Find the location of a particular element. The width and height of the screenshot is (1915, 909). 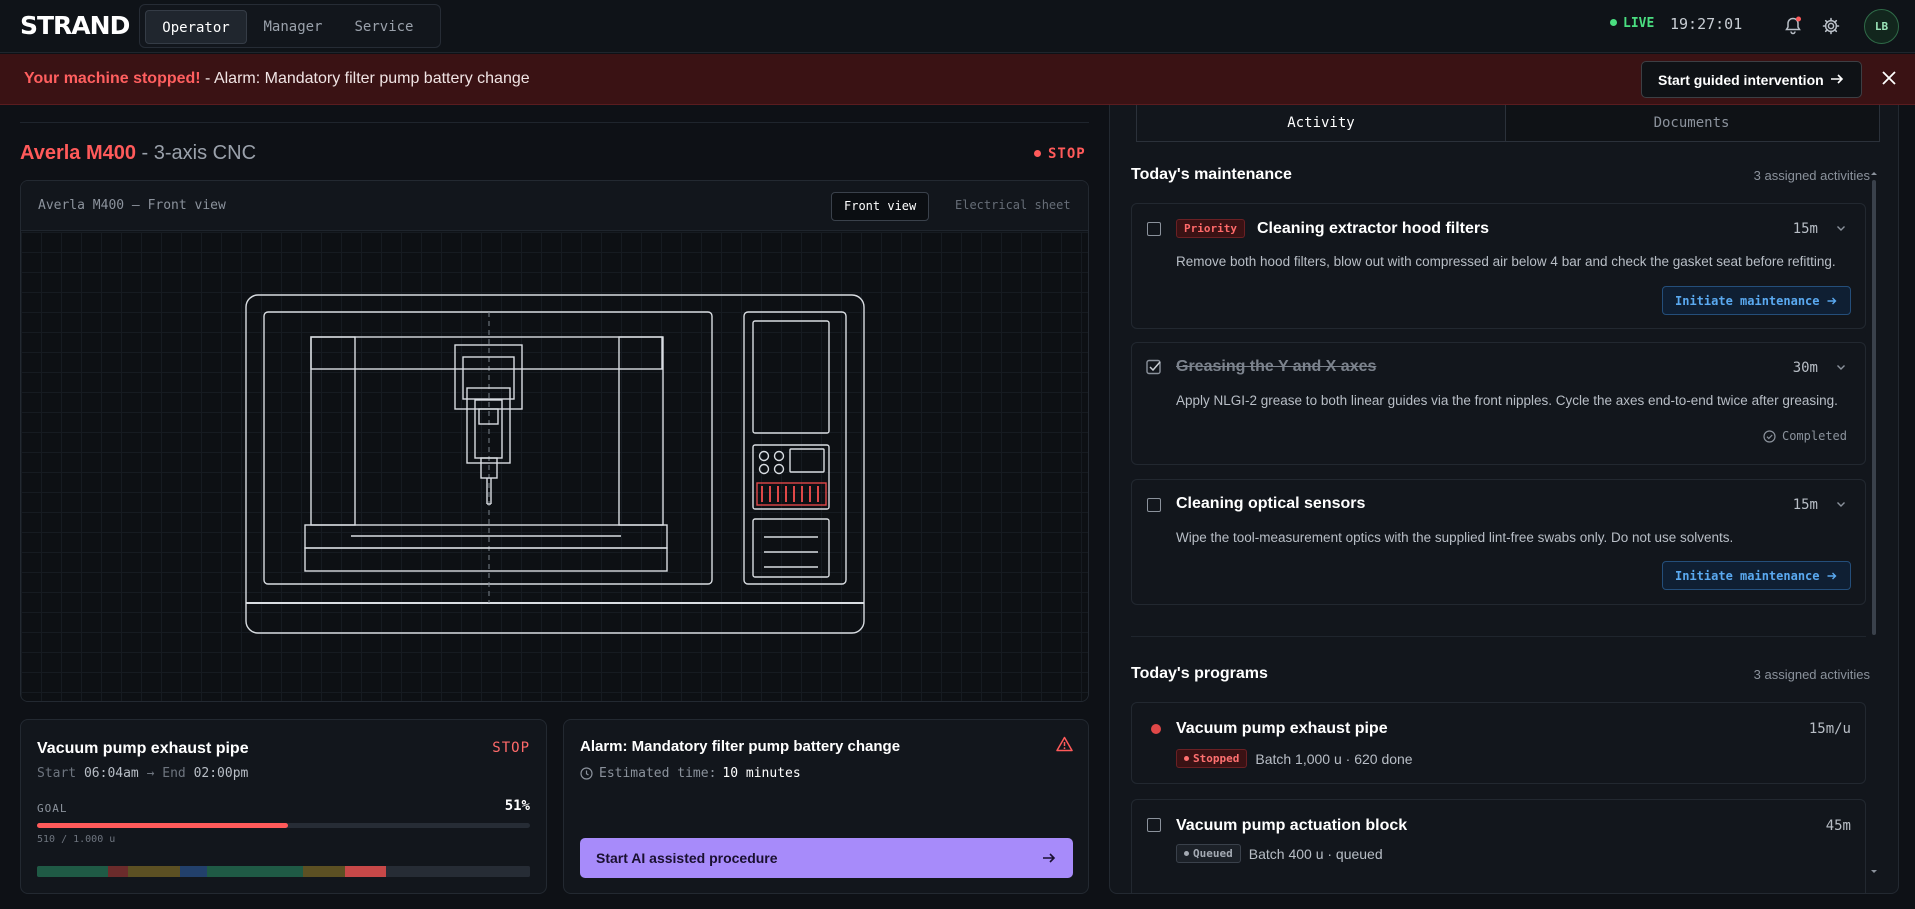

role-nav: Operator Manager Service is located at coordinates (290, 26).